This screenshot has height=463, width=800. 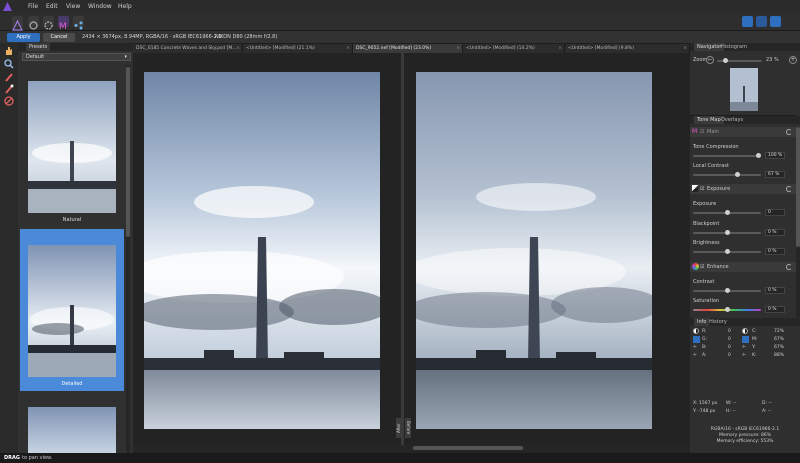 What do you see at coordinates (767, 411) in the screenshot?
I see `angle-value: A: --` at bounding box center [767, 411].